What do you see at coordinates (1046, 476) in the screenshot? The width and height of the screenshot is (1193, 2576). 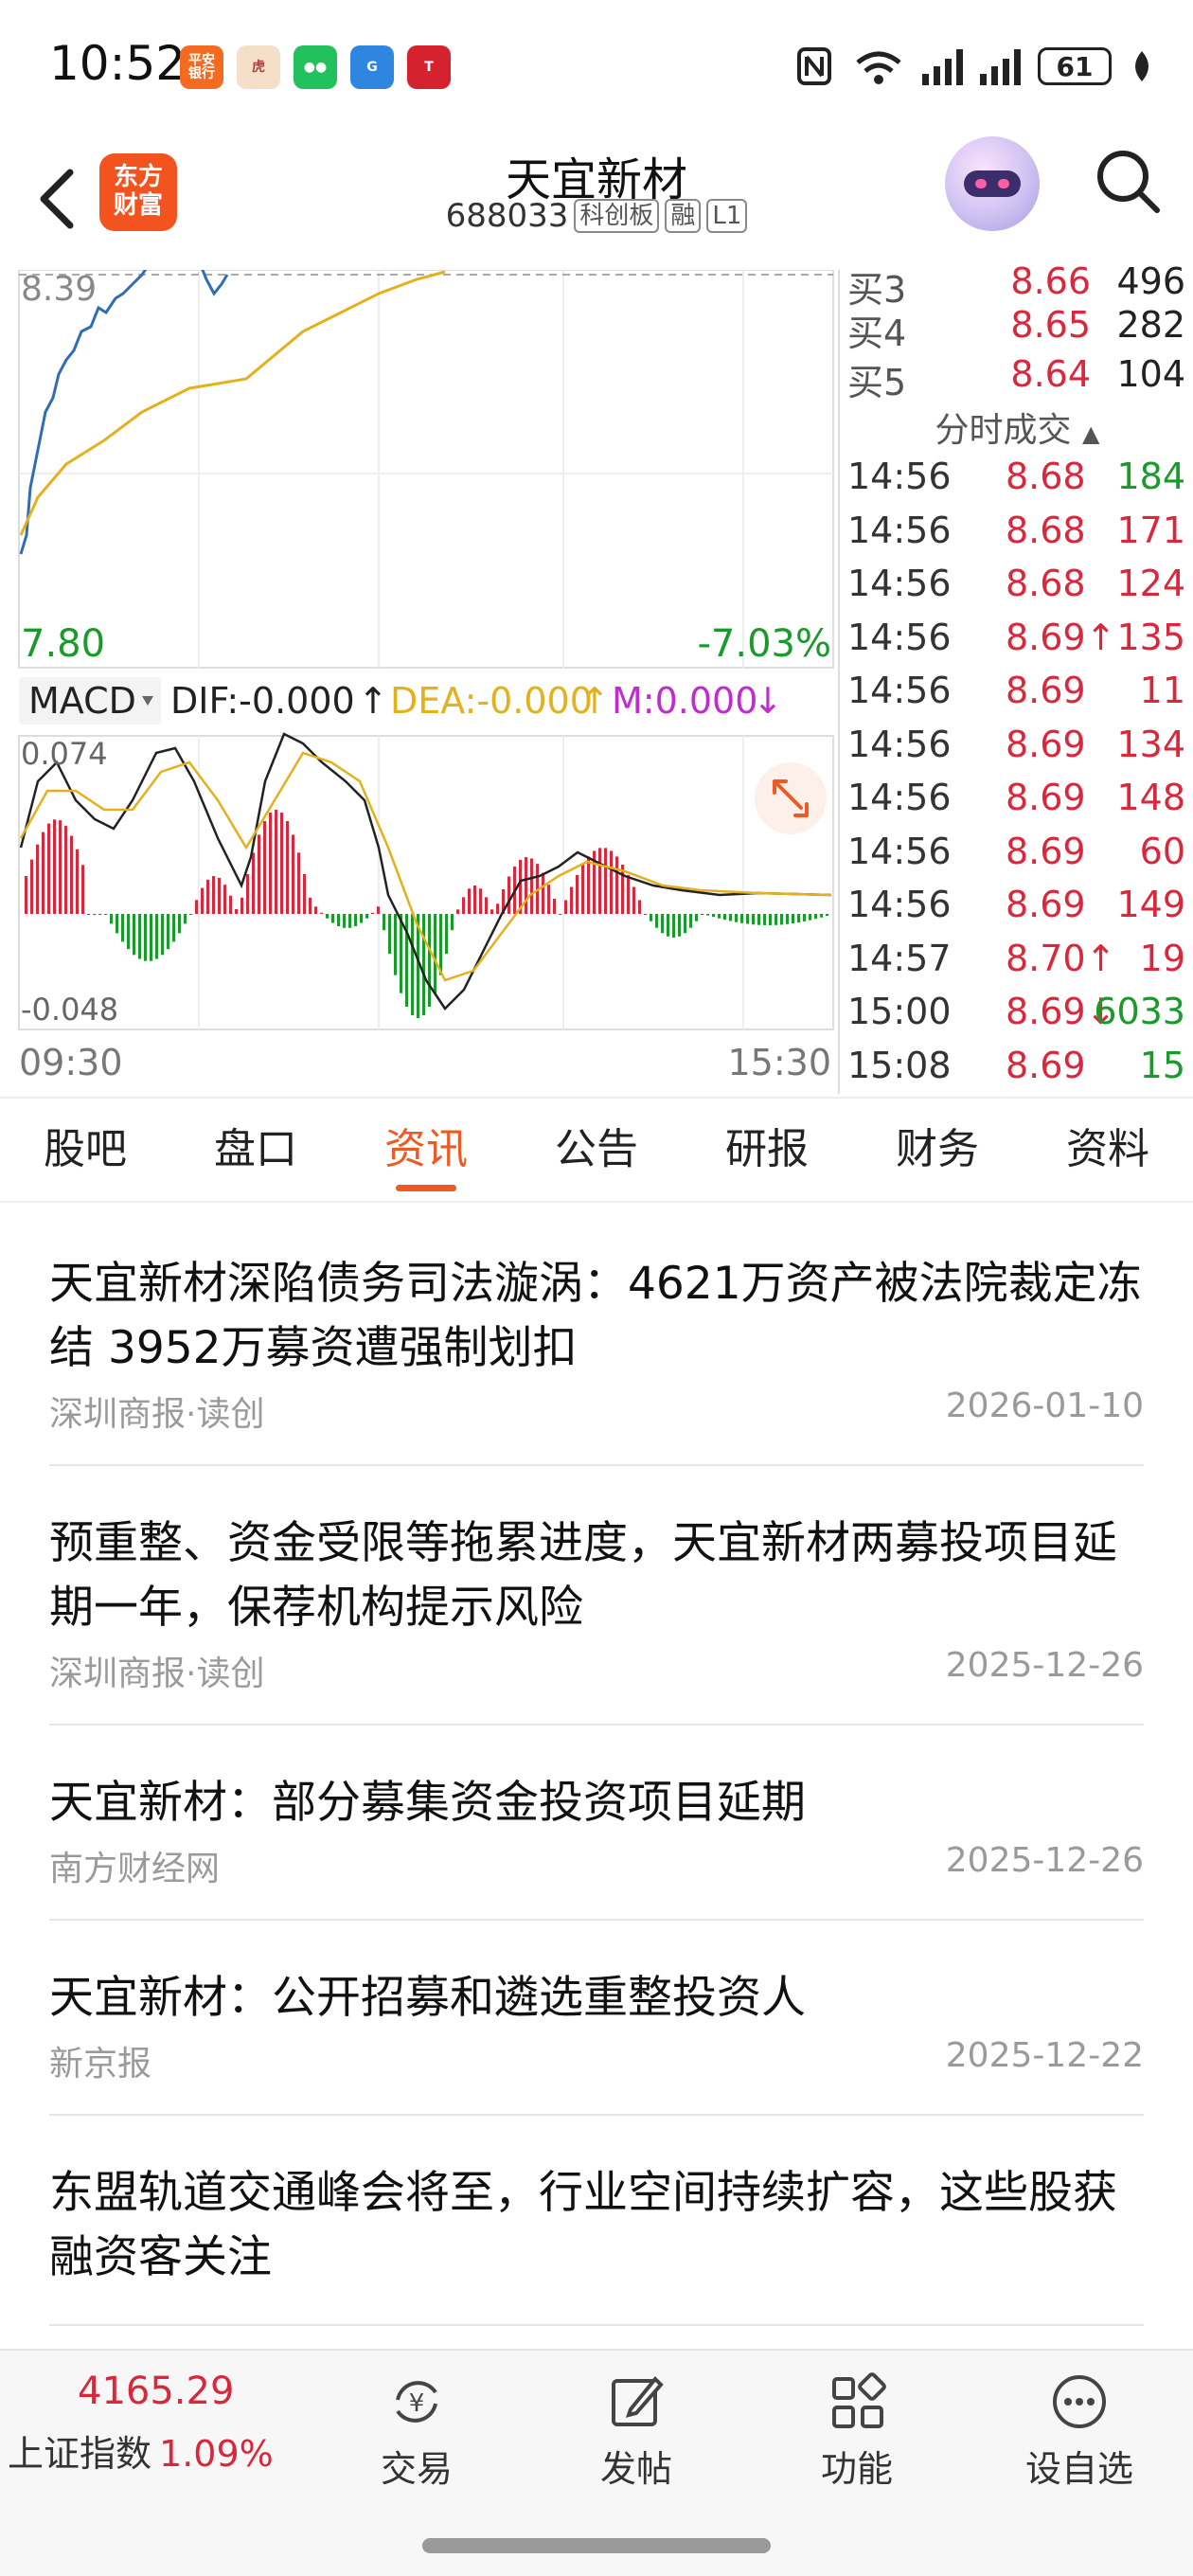 I see `tick-price: 8.68` at bounding box center [1046, 476].